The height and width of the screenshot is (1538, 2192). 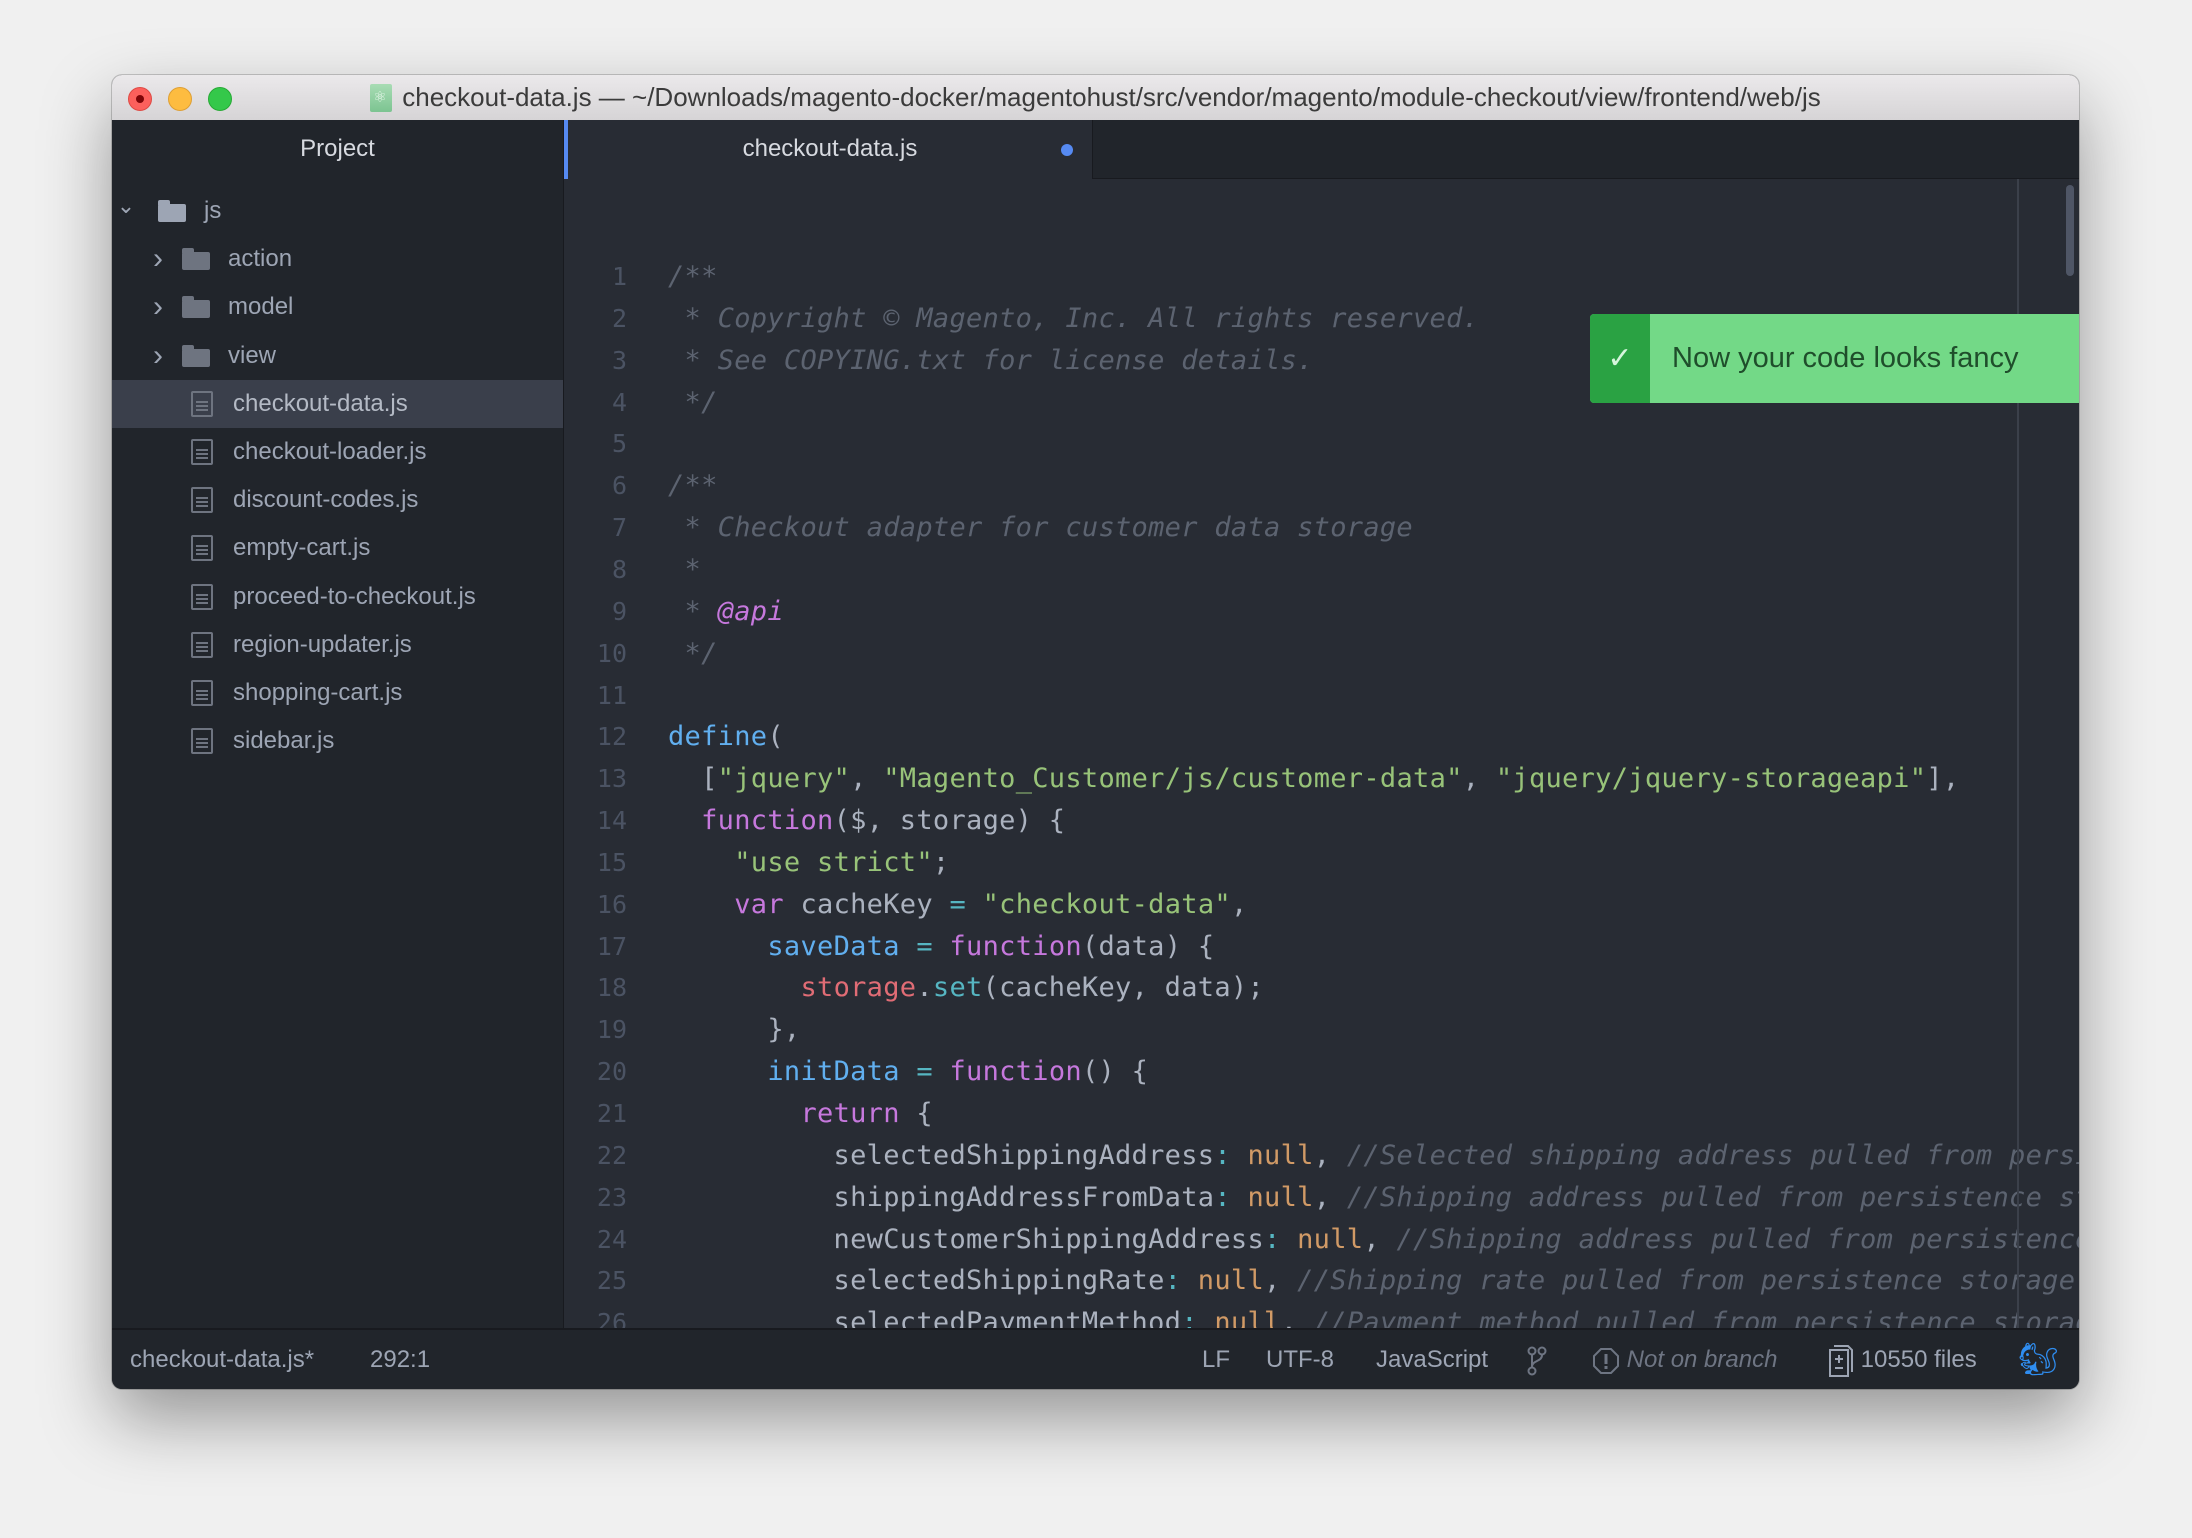 I want to click on code-token: define, so click(x=718, y=737).